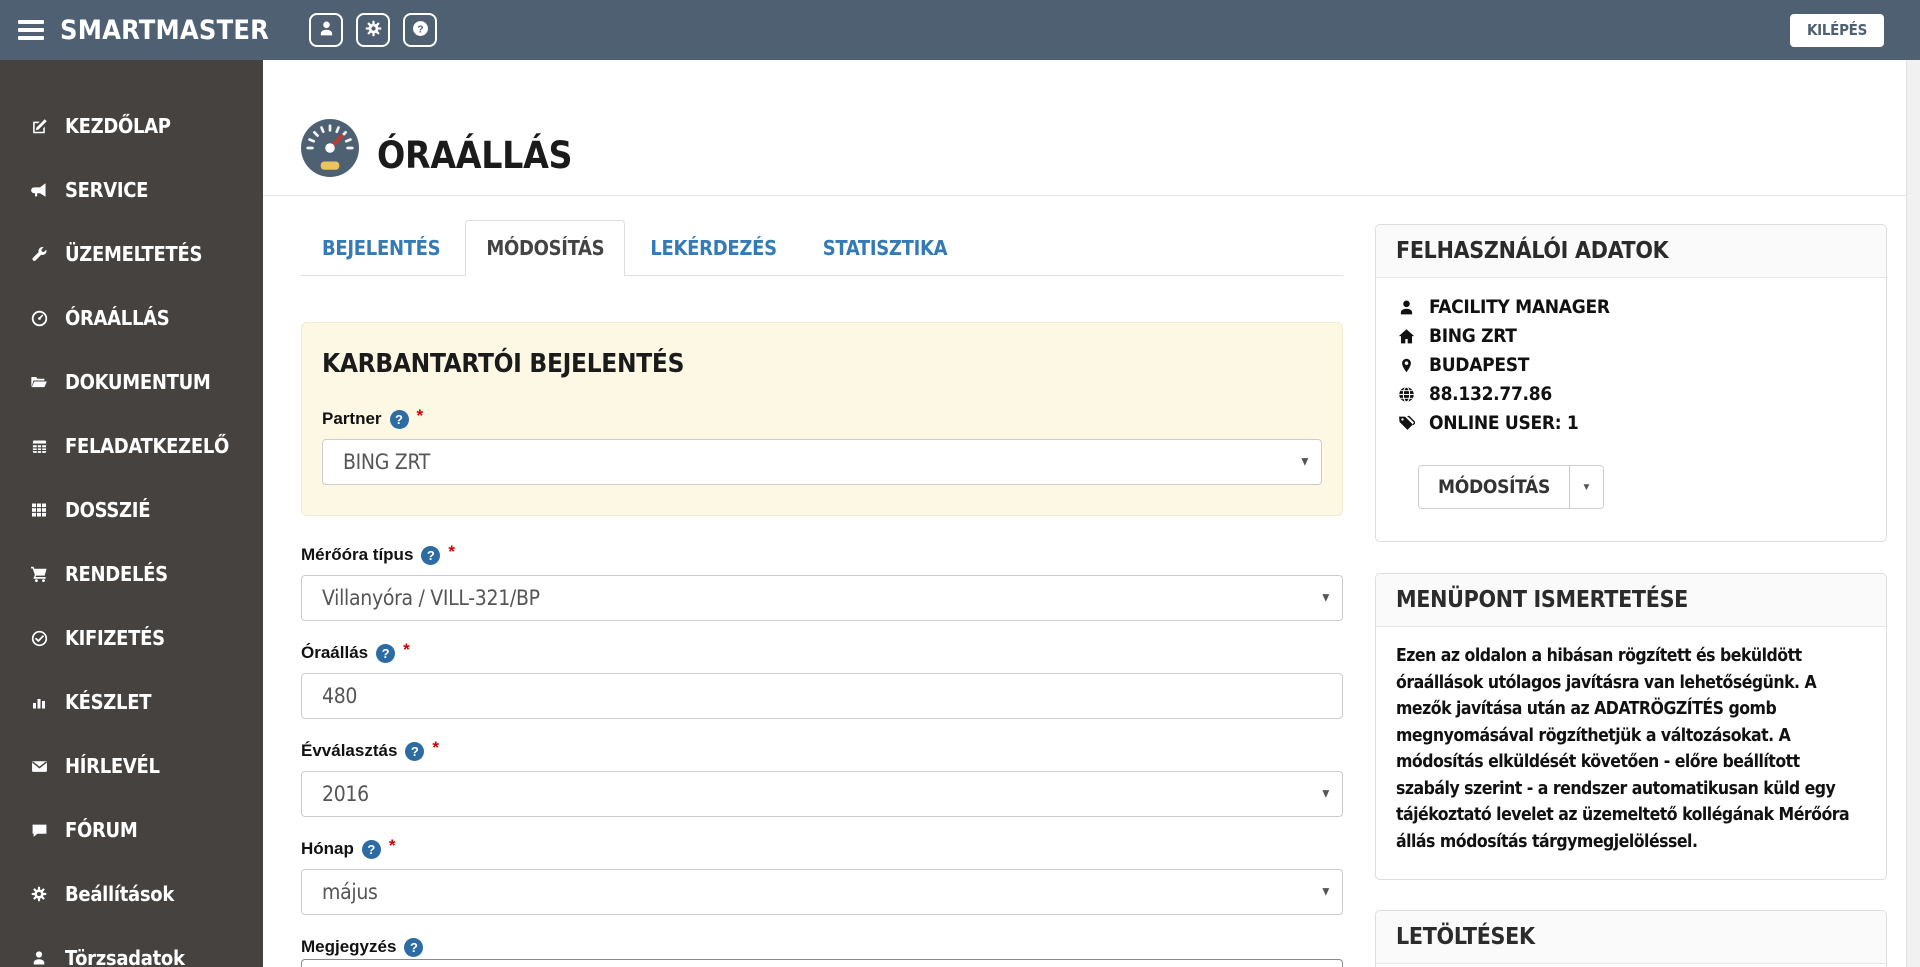  What do you see at coordinates (349, 946) in the screenshot?
I see `note-label: Megjegyzés` at bounding box center [349, 946].